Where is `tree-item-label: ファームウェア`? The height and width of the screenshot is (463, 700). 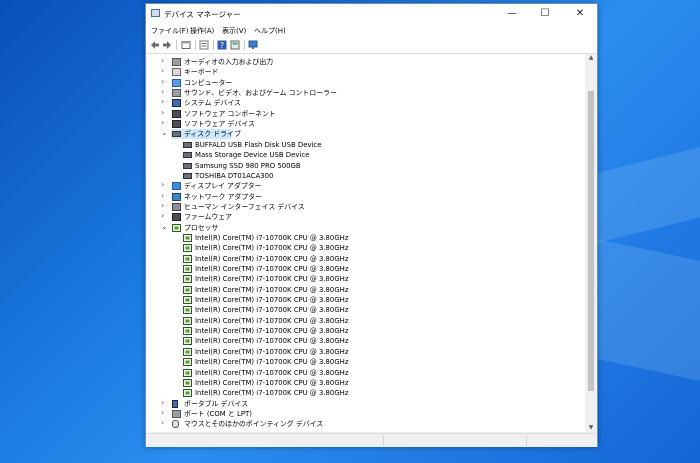 tree-item-label: ファームウェア is located at coordinates (208, 217).